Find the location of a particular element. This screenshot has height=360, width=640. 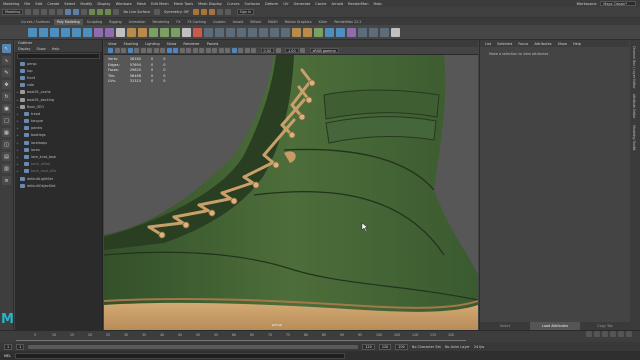

ae-menu-help: Help is located at coordinates (577, 44).